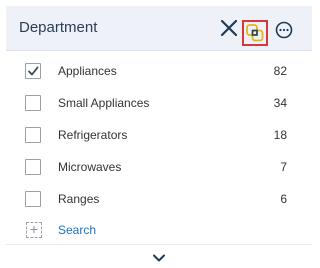 This screenshot has height=268, width=320. Describe the element at coordinates (90, 167) in the screenshot. I see `item-label: Microwaves` at that location.